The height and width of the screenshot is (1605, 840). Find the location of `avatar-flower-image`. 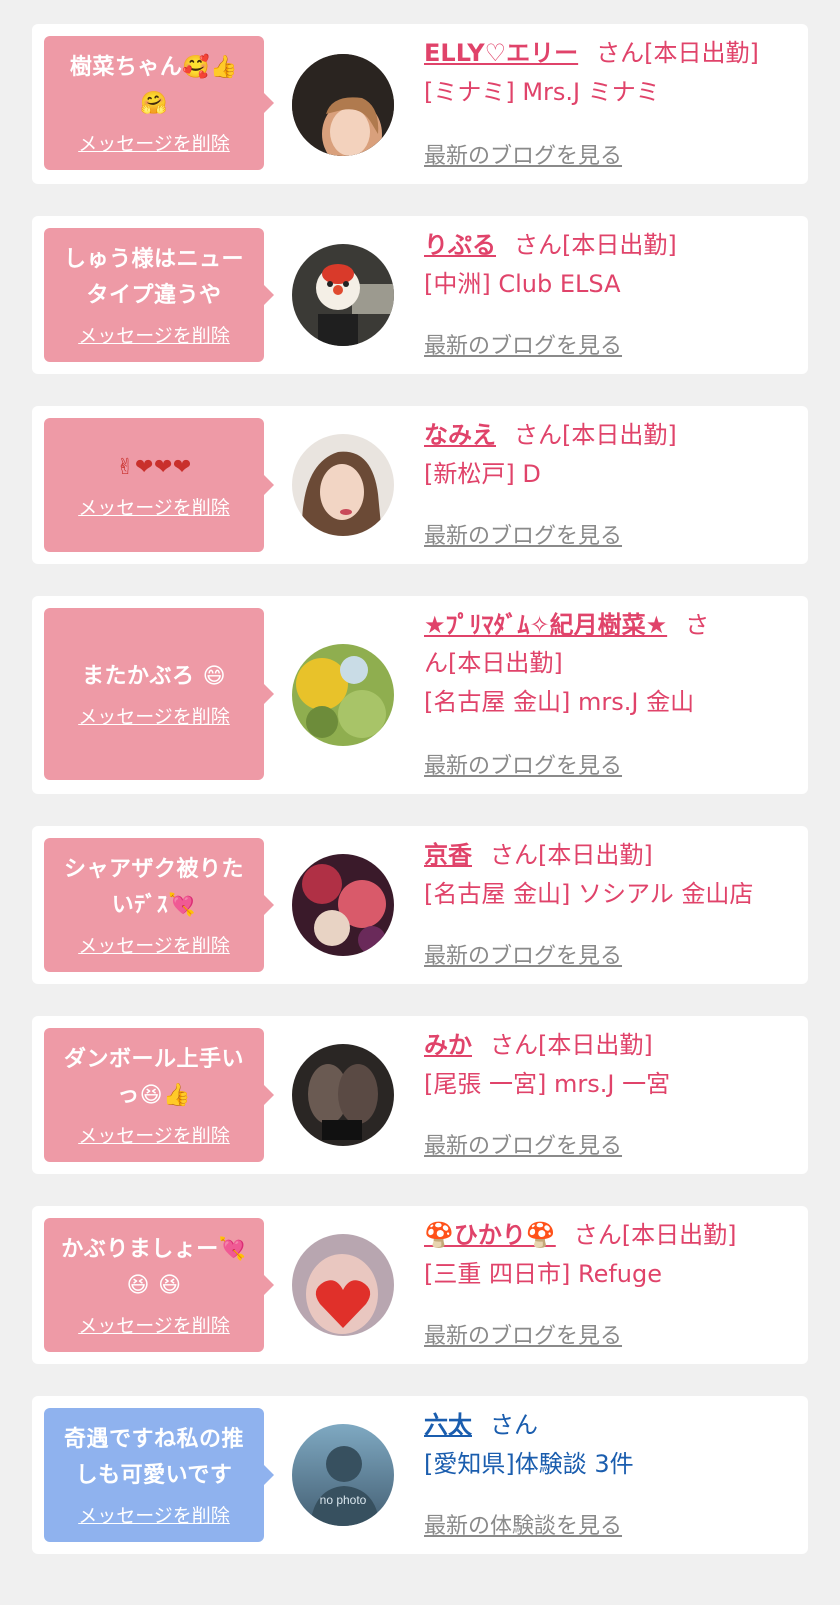

avatar-flower-image is located at coordinates (343, 695).